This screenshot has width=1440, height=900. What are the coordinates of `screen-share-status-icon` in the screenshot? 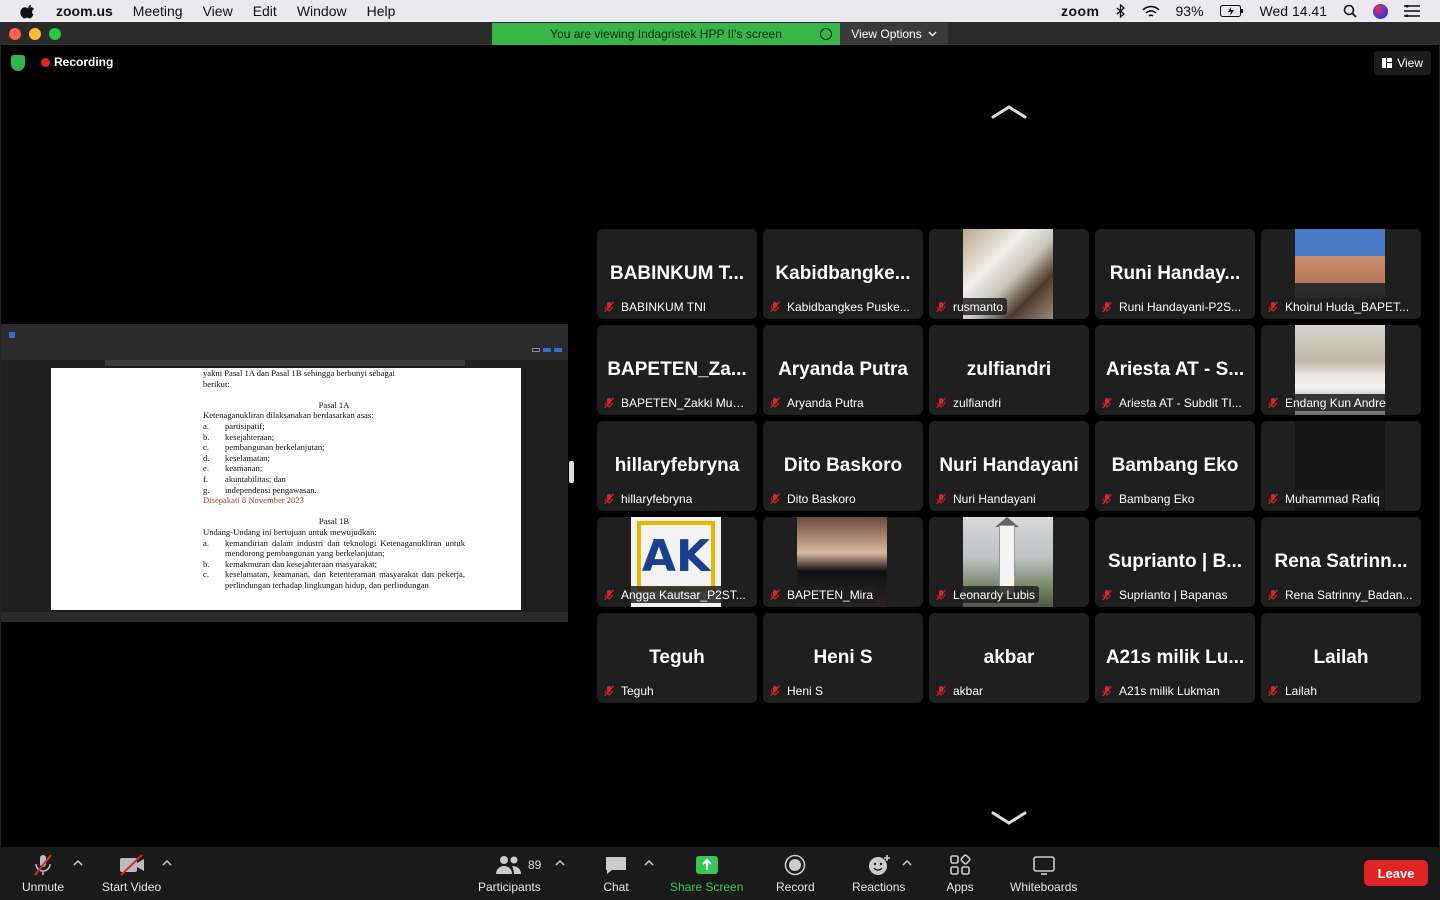 It's located at (826, 34).